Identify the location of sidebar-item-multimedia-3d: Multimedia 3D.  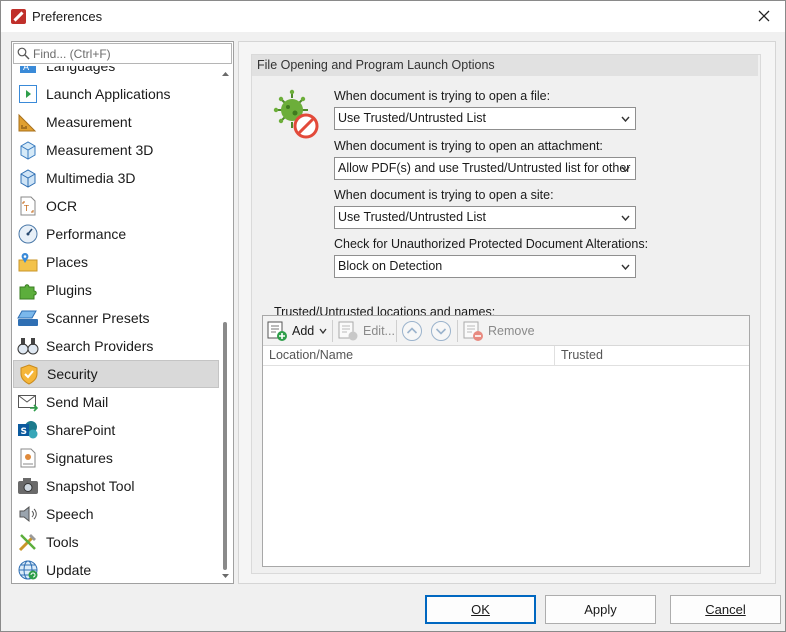
(116, 178).